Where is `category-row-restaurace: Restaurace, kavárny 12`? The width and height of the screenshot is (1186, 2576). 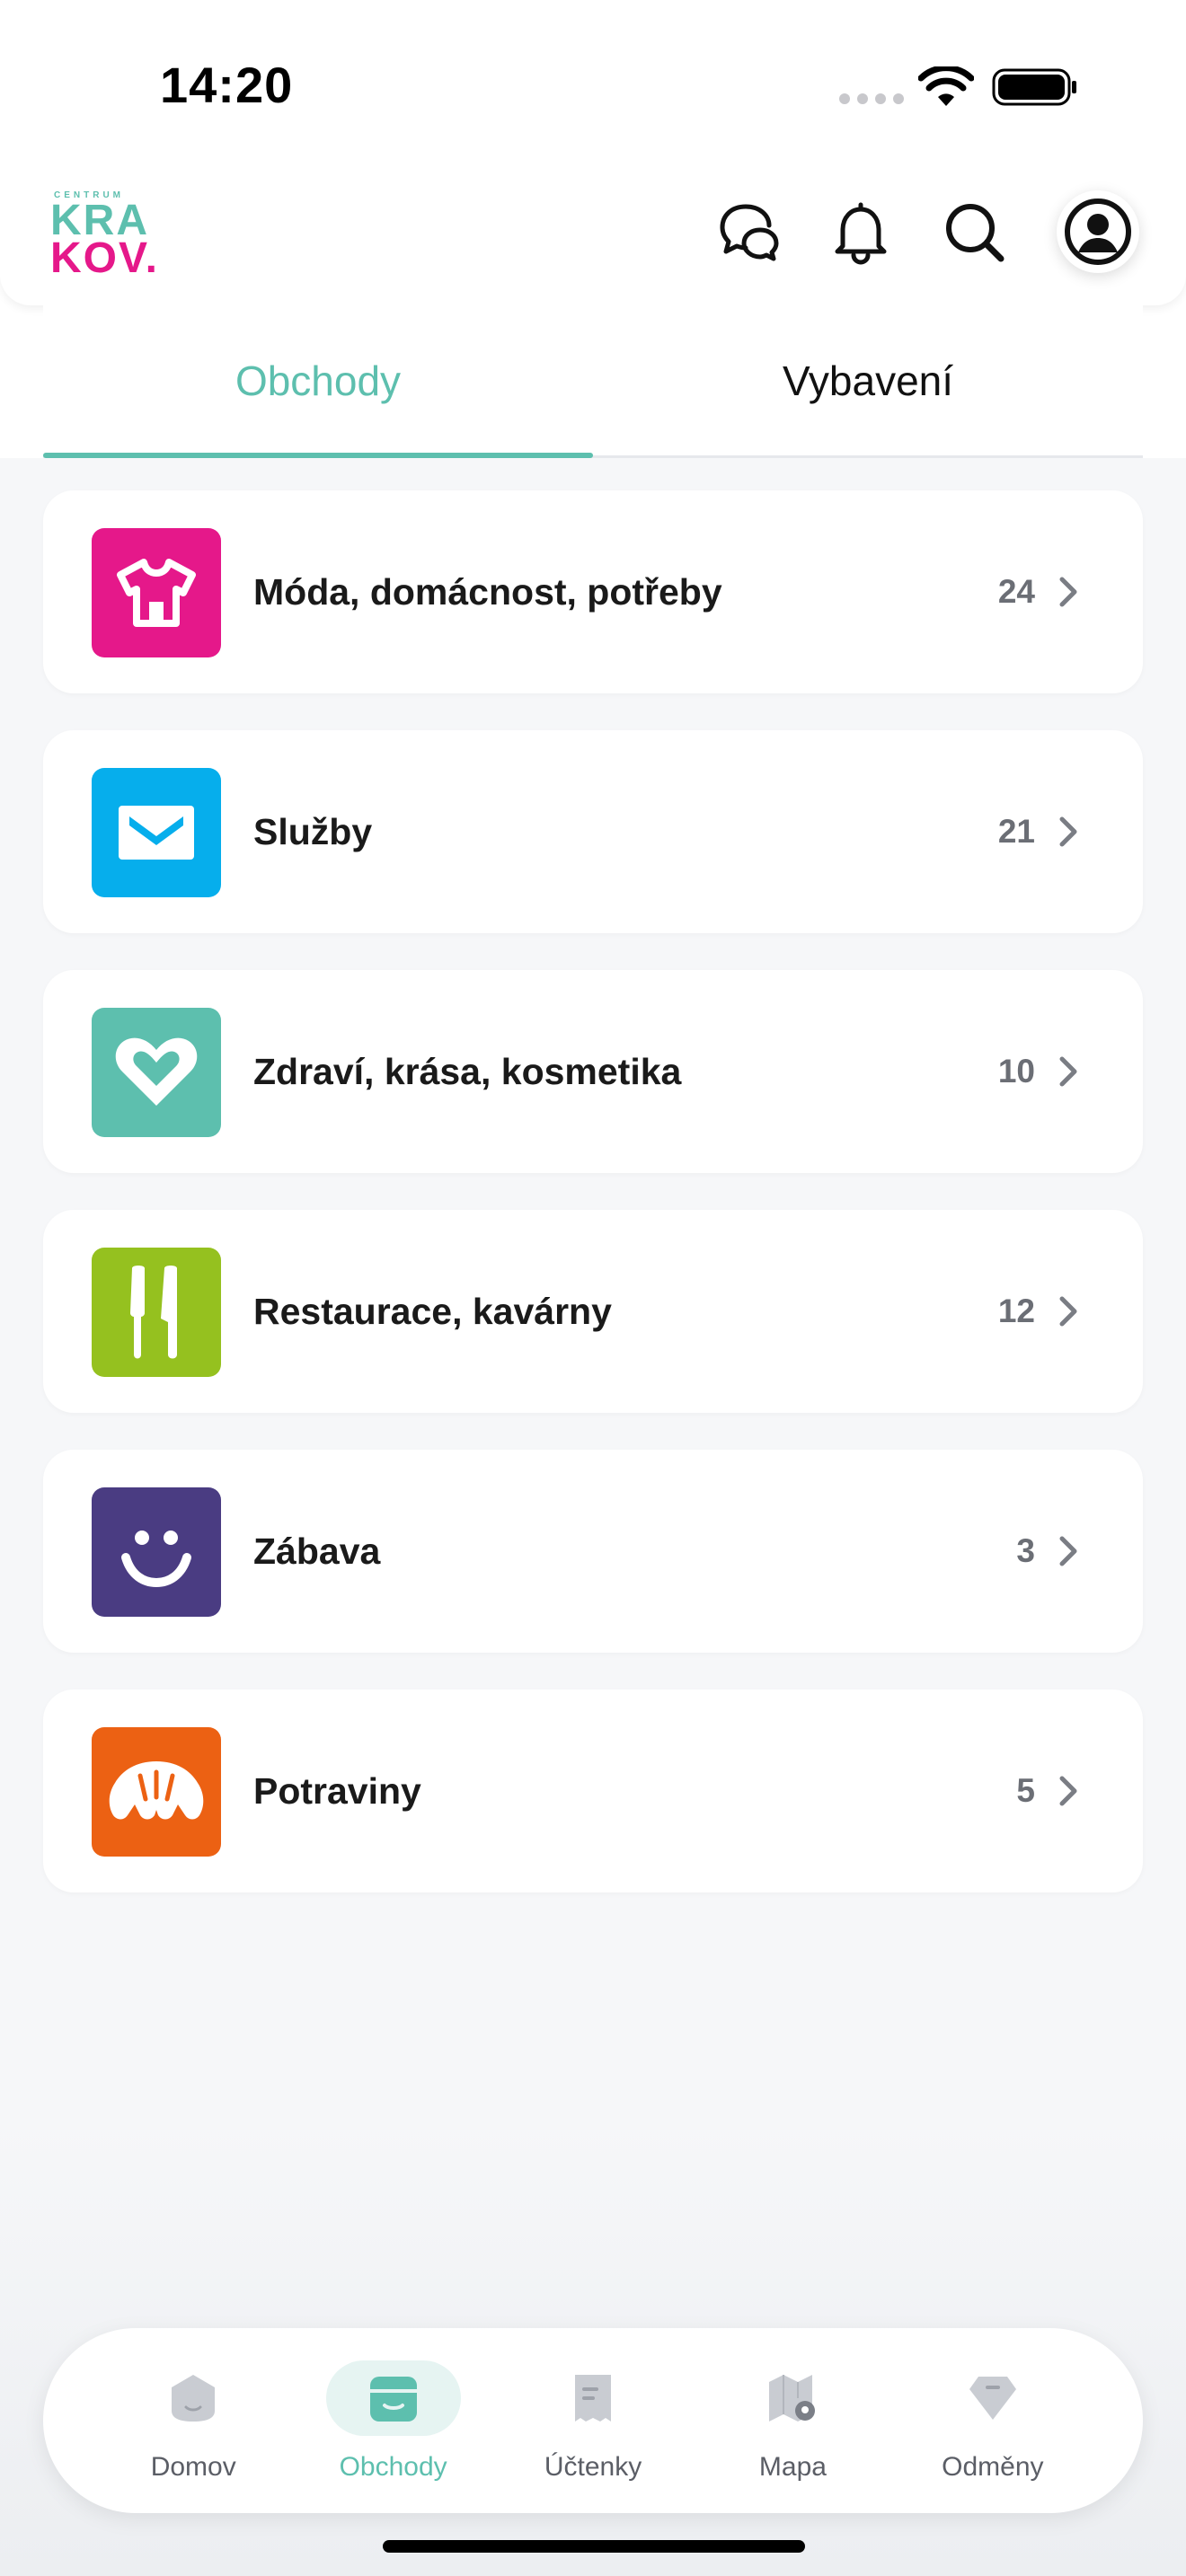 category-row-restaurace: Restaurace, kavárny 12 is located at coordinates (593, 1311).